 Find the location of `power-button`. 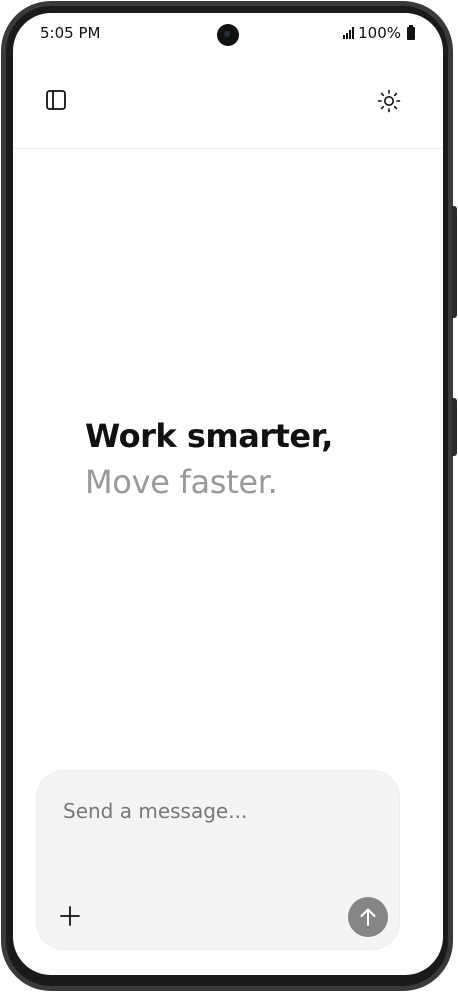

power-button is located at coordinates (454, 427).